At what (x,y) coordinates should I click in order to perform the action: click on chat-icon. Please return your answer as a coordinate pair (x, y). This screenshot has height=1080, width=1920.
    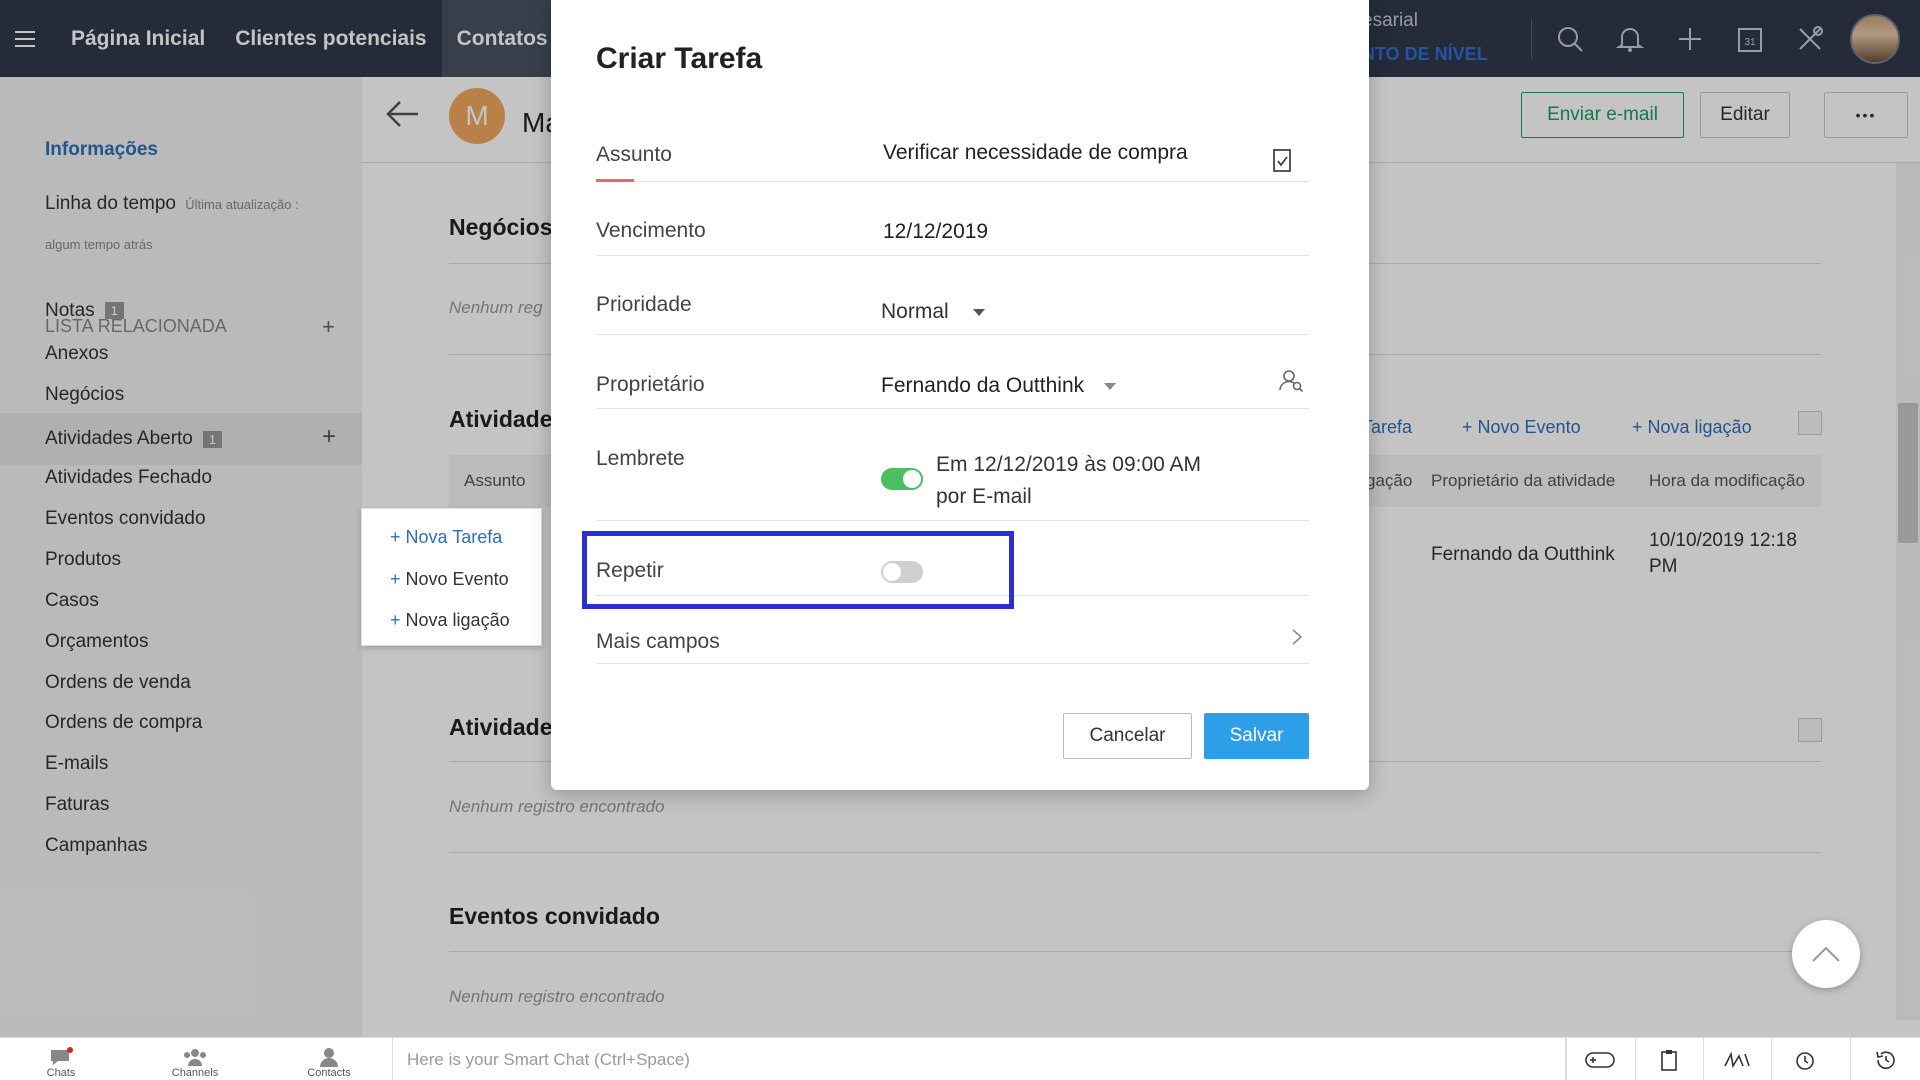
    Looking at the image, I should click on (62, 1056).